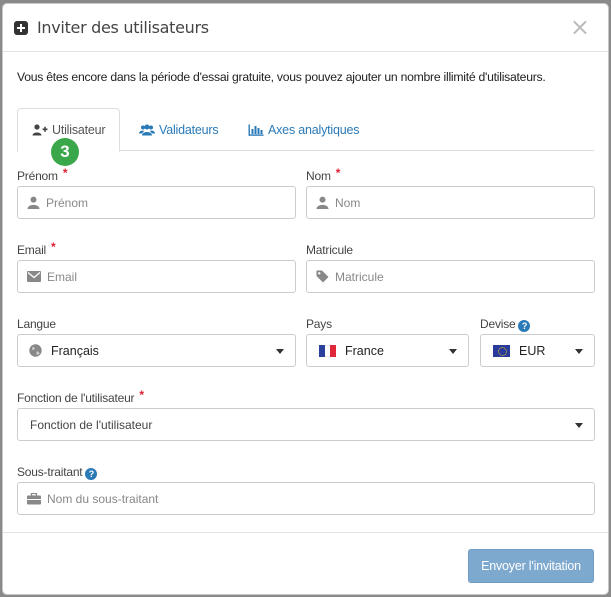  Describe the element at coordinates (37, 176) in the screenshot. I see `prenom-label-text: Prénom` at that location.